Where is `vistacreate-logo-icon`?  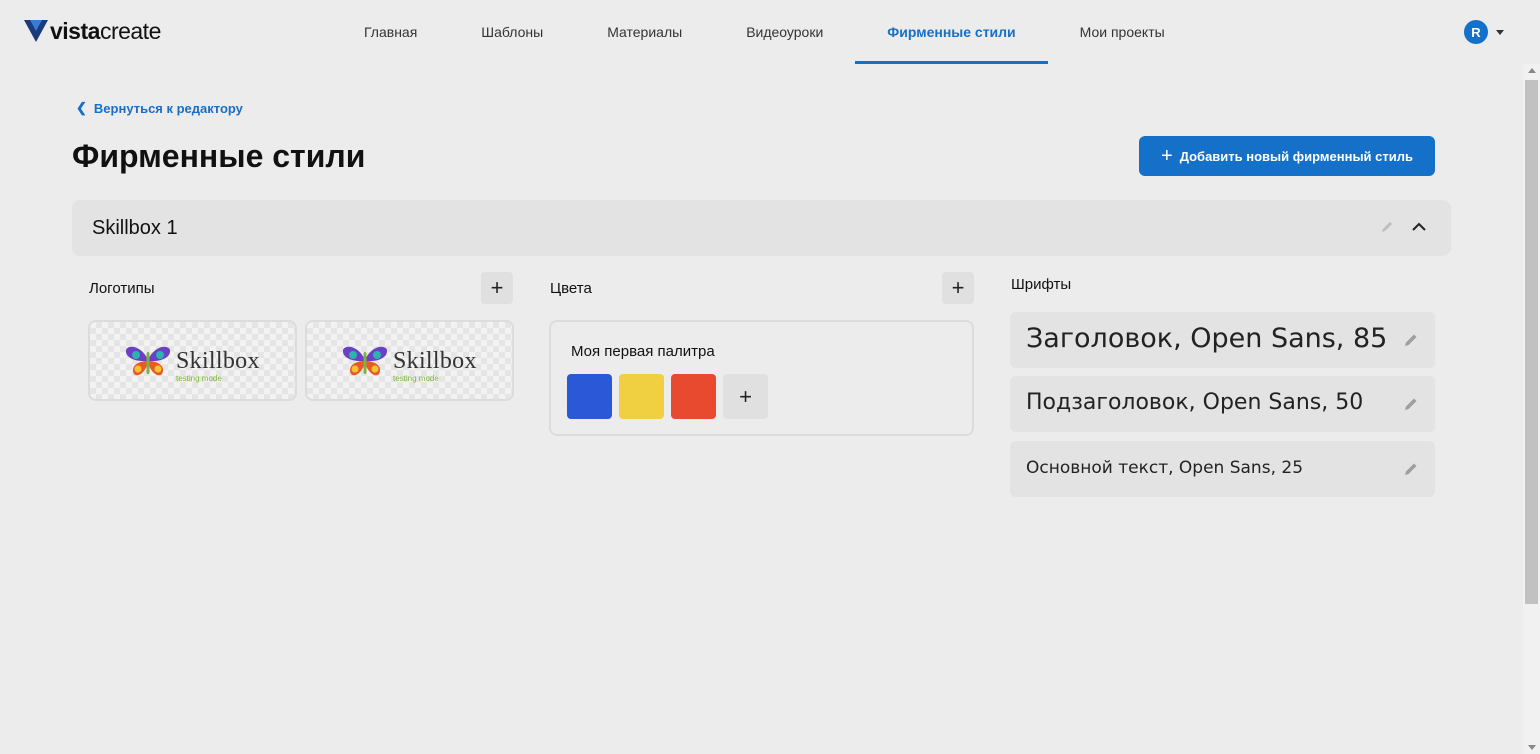 vistacreate-logo-icon is located at coordinates (36, 31).